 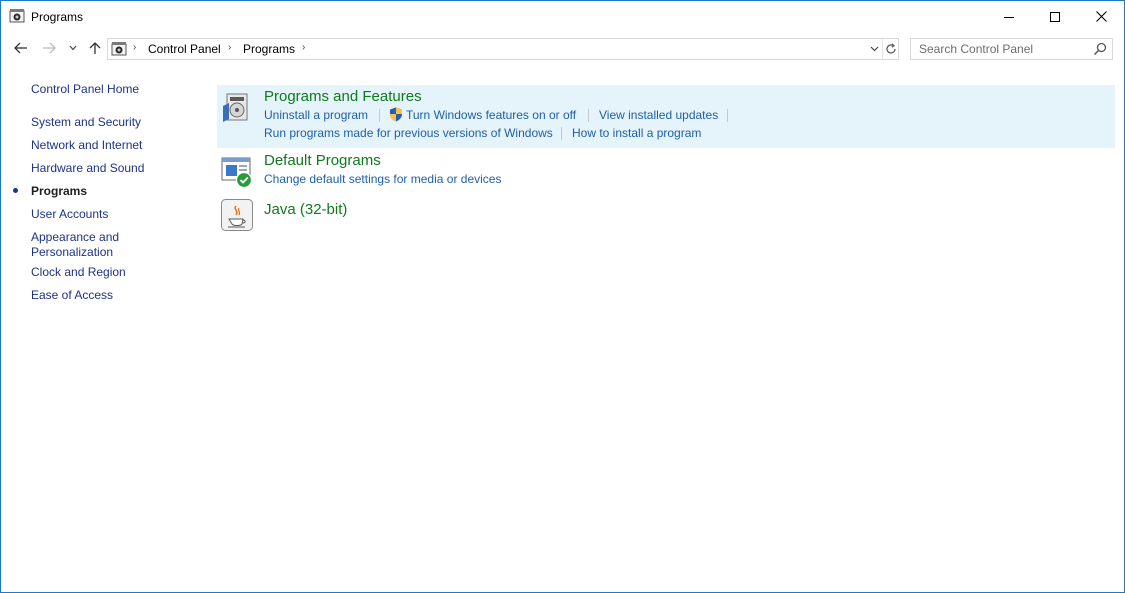 I want to click on breadcrumb-programs: Programs, so click(x=269, y=49).